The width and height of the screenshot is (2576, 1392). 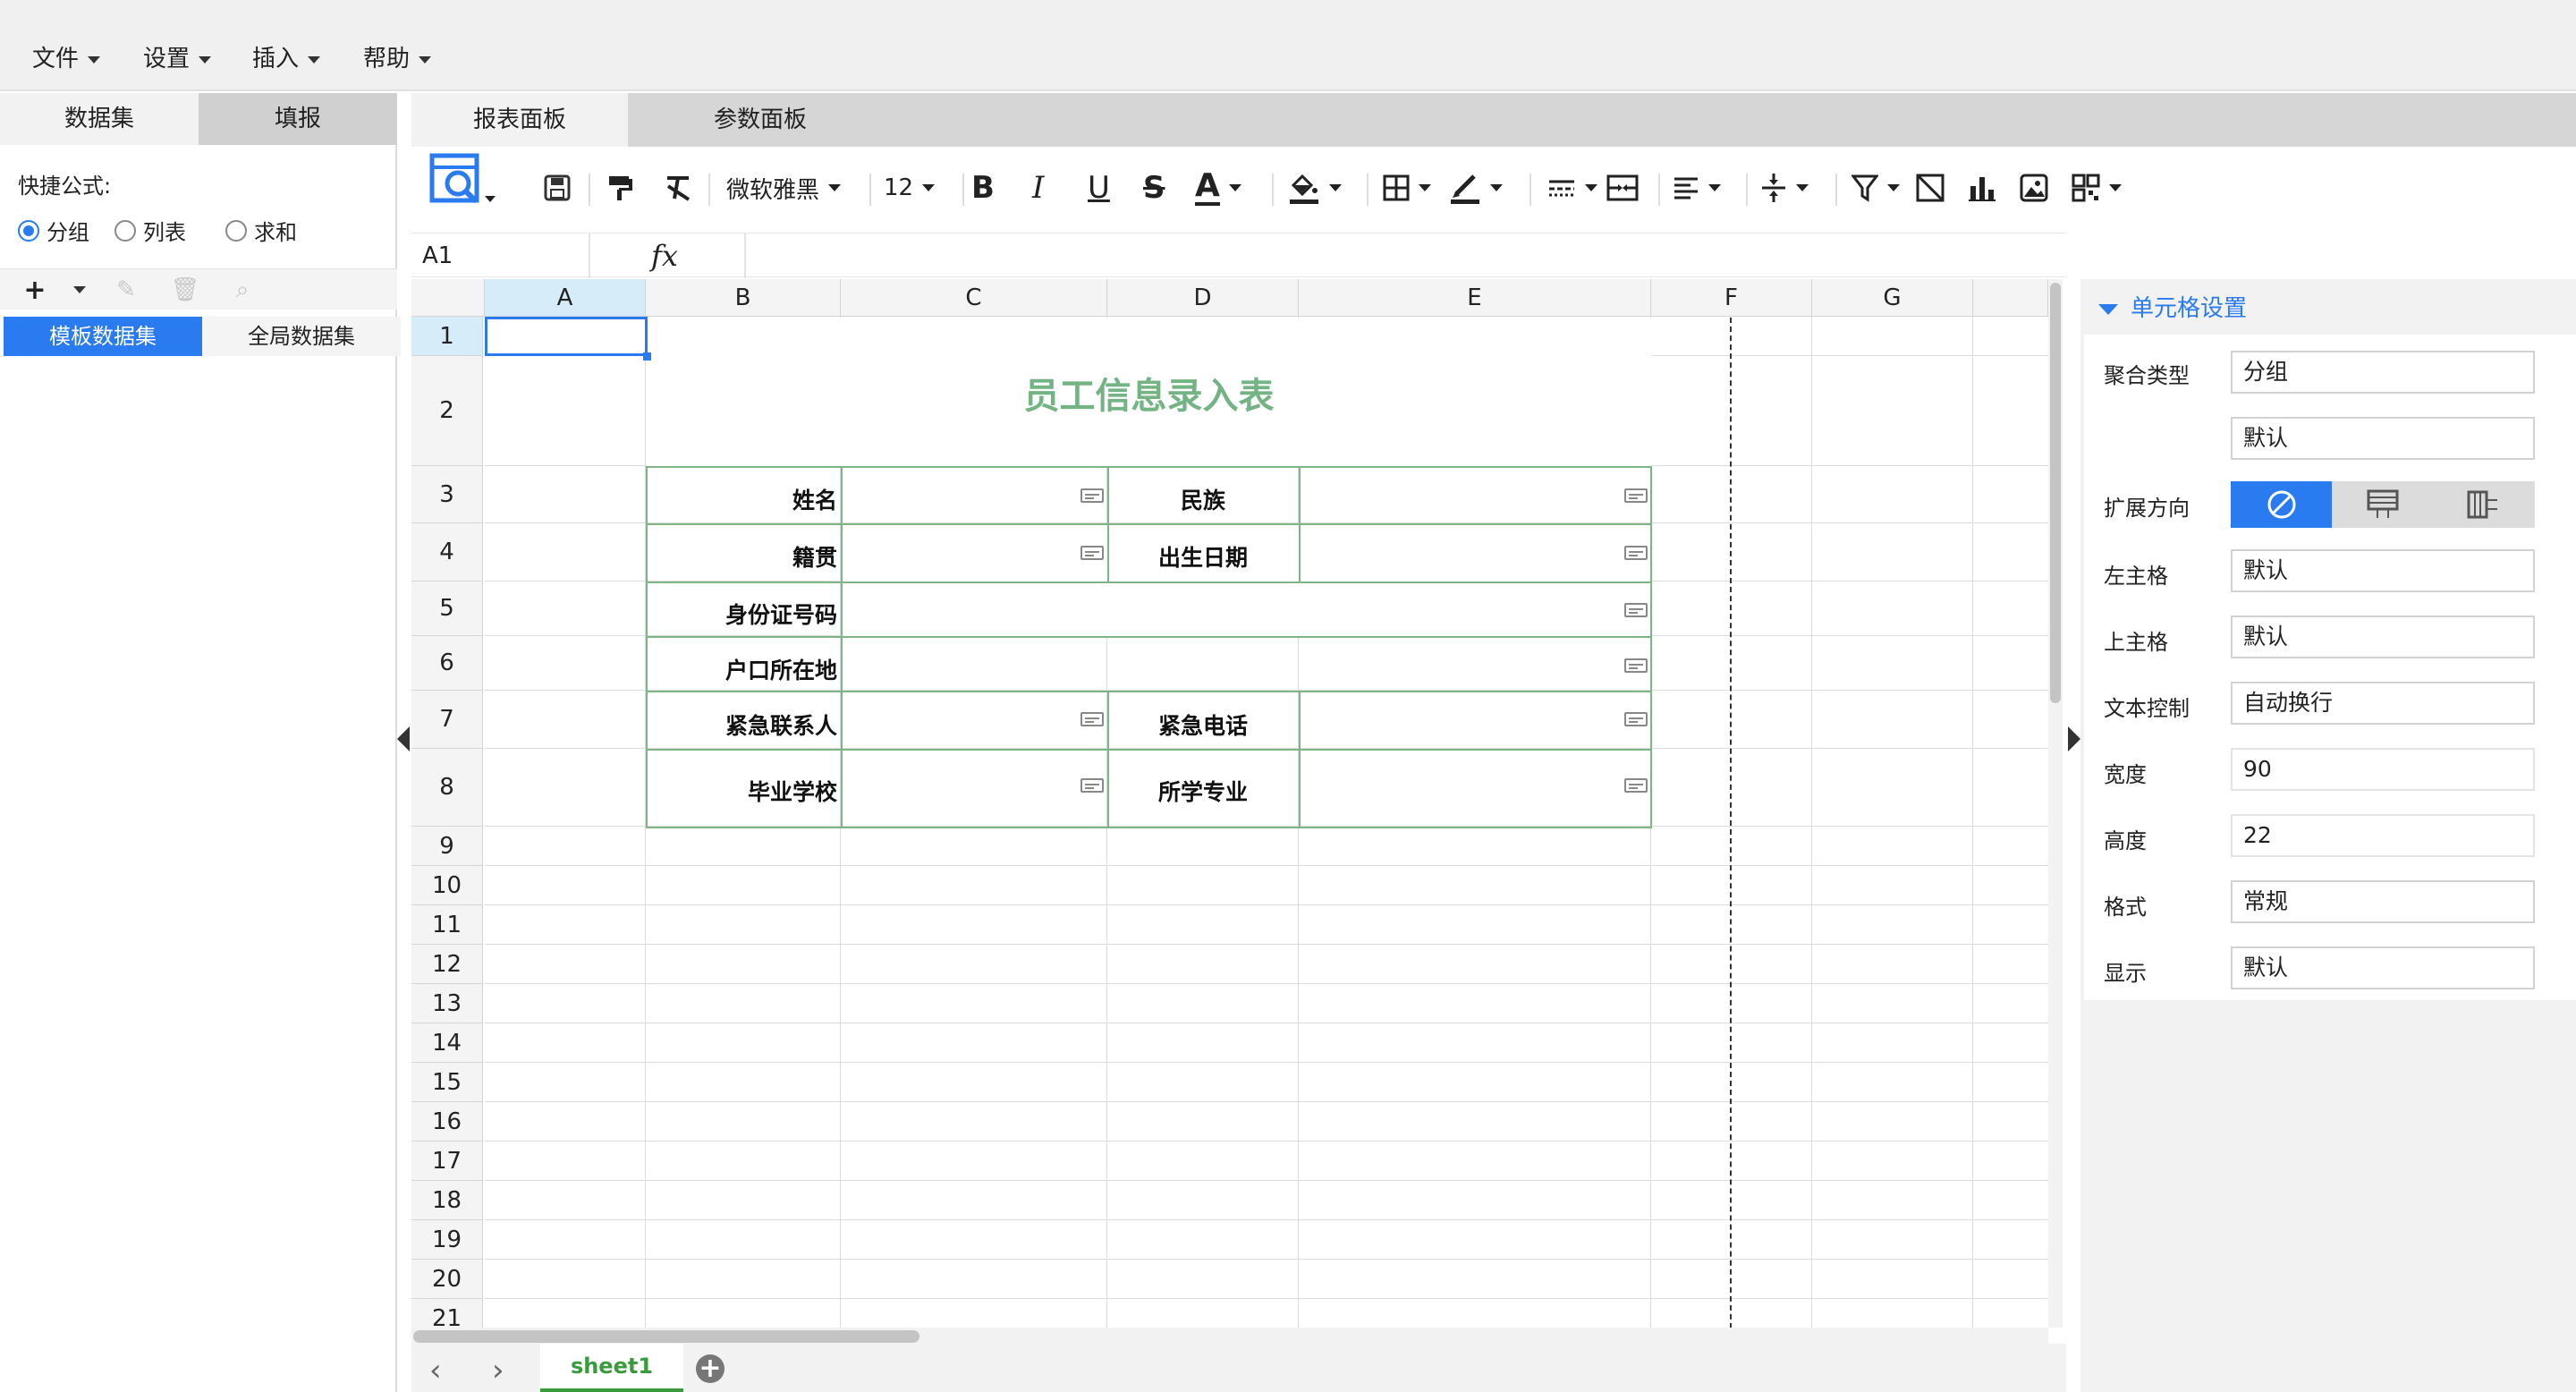 What do you see at coordinates (1038, 188) in the screenshot?
I see `italic-button: I` at bounding box center [1038, 188].